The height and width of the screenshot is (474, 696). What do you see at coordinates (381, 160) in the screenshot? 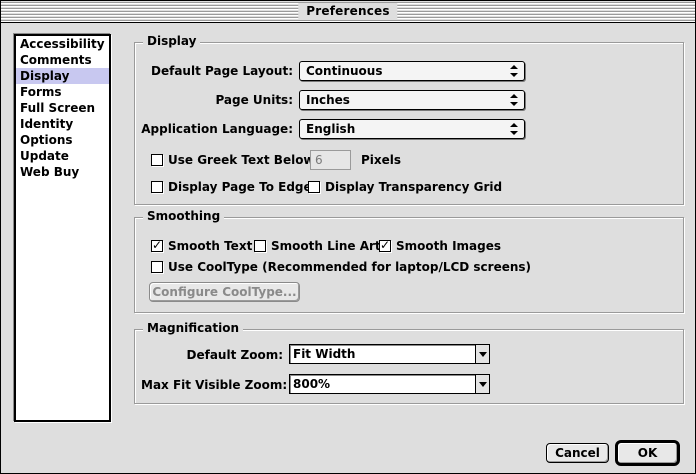
I see `greek-text-unit: Pixels` at bounding box center [381, 160].